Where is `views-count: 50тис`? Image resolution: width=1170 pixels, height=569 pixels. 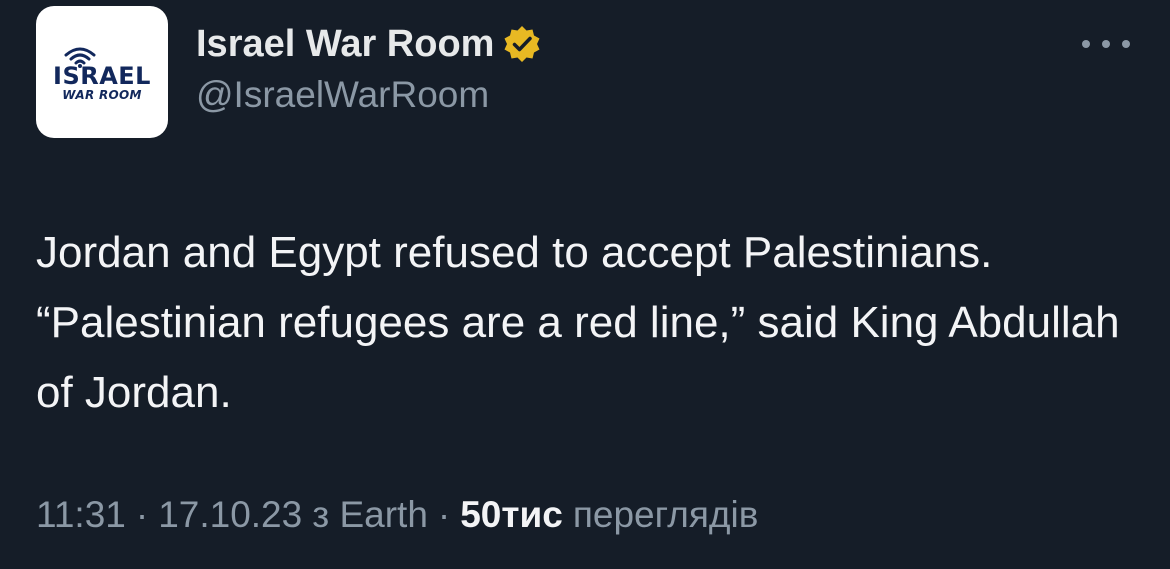
views-count: 50тис is located at coordinates (511, 515).